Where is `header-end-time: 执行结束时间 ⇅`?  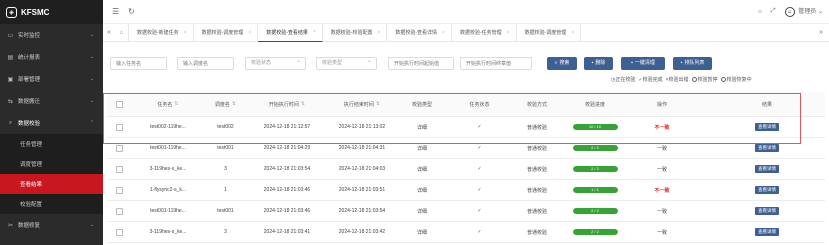 header-end-time: 执行结束时间 ⇅ is located at coordinates (362, 104).